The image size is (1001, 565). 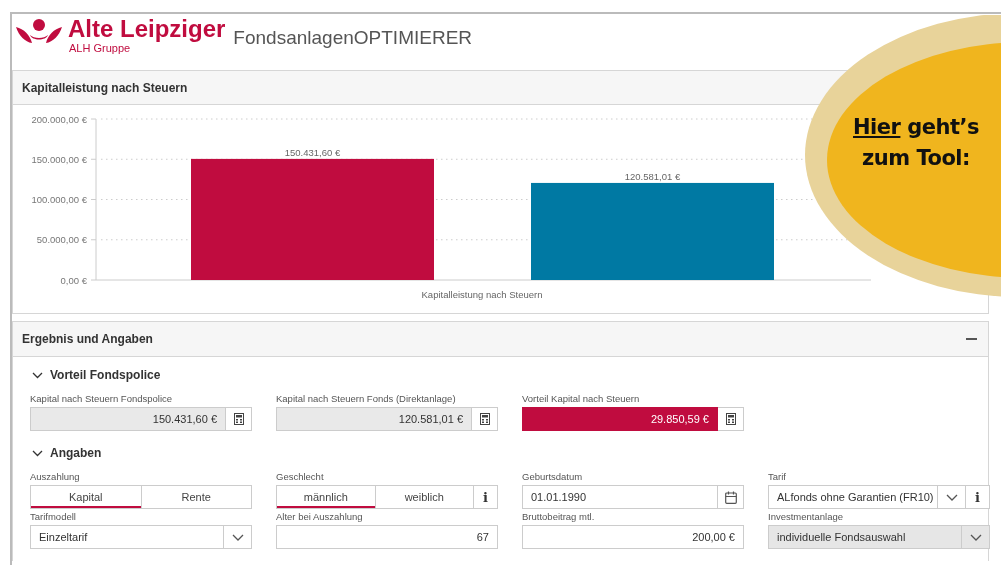 What do you see at coordinates (877, 127) in the screenshot?
I see `tool-link: Hier` at bounding box center [877, 127].